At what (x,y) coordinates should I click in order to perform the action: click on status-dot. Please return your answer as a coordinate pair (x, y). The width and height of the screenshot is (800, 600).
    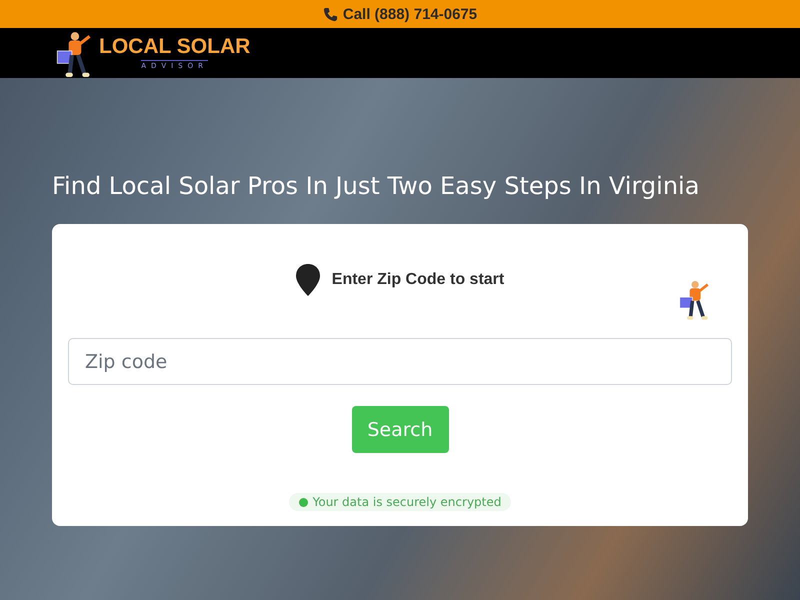
    Looking at the image, I should click on (303, 502).